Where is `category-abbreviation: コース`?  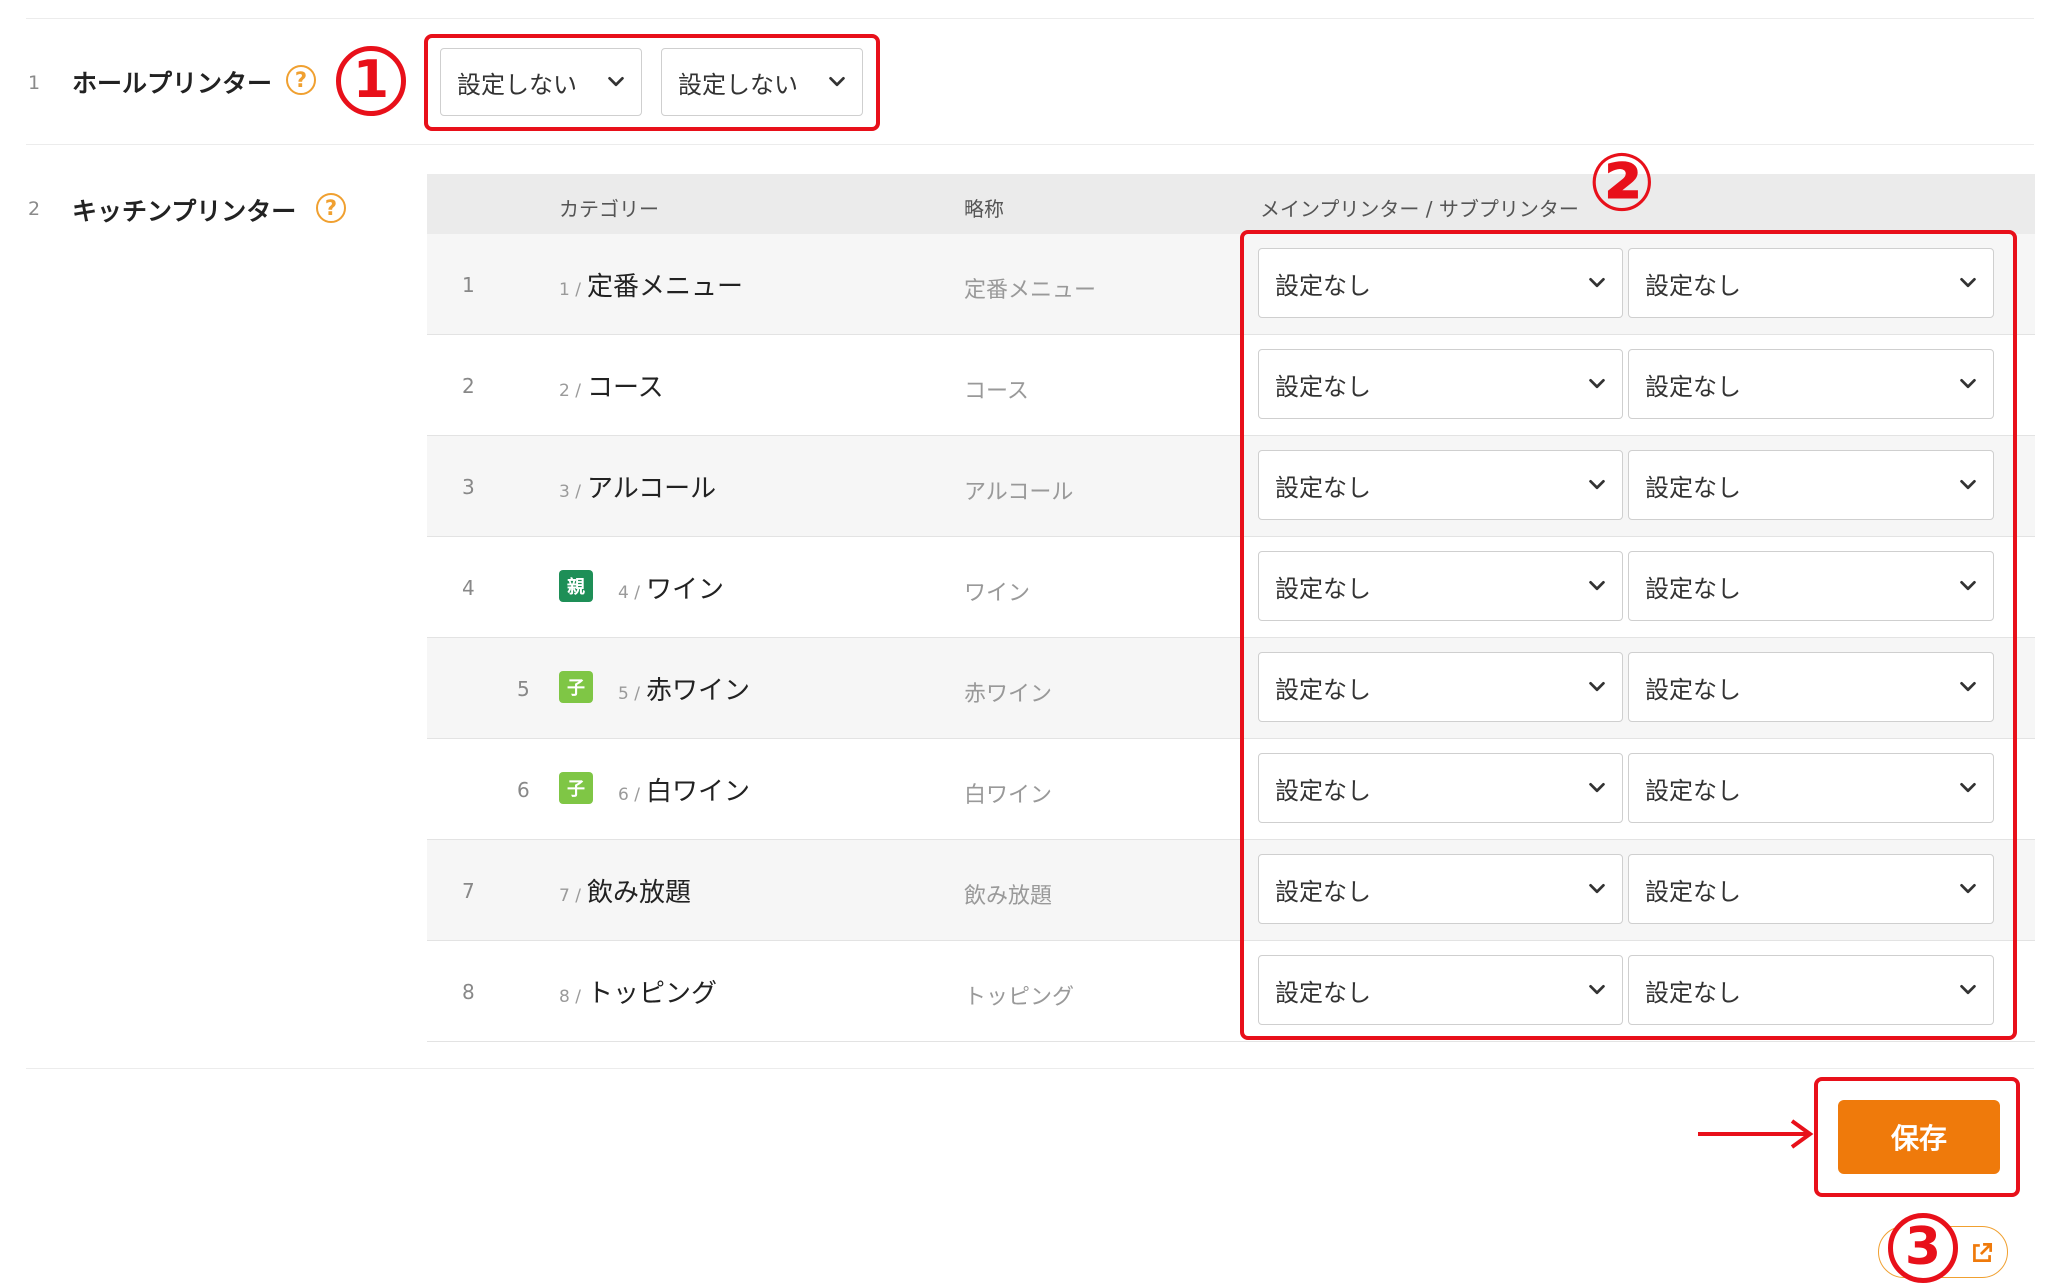 category-abbreviation: コース is located at coordinates (996, 391).